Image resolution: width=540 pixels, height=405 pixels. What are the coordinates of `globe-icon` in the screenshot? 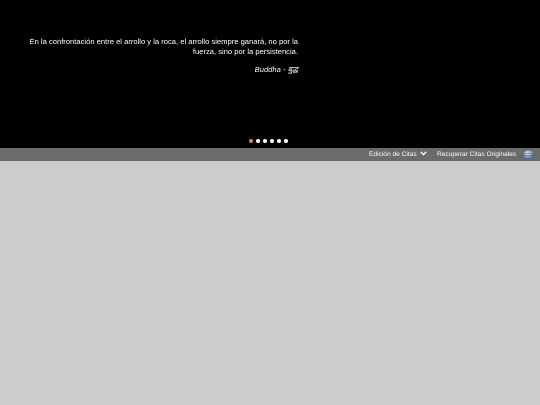 It's located at (528, 154).